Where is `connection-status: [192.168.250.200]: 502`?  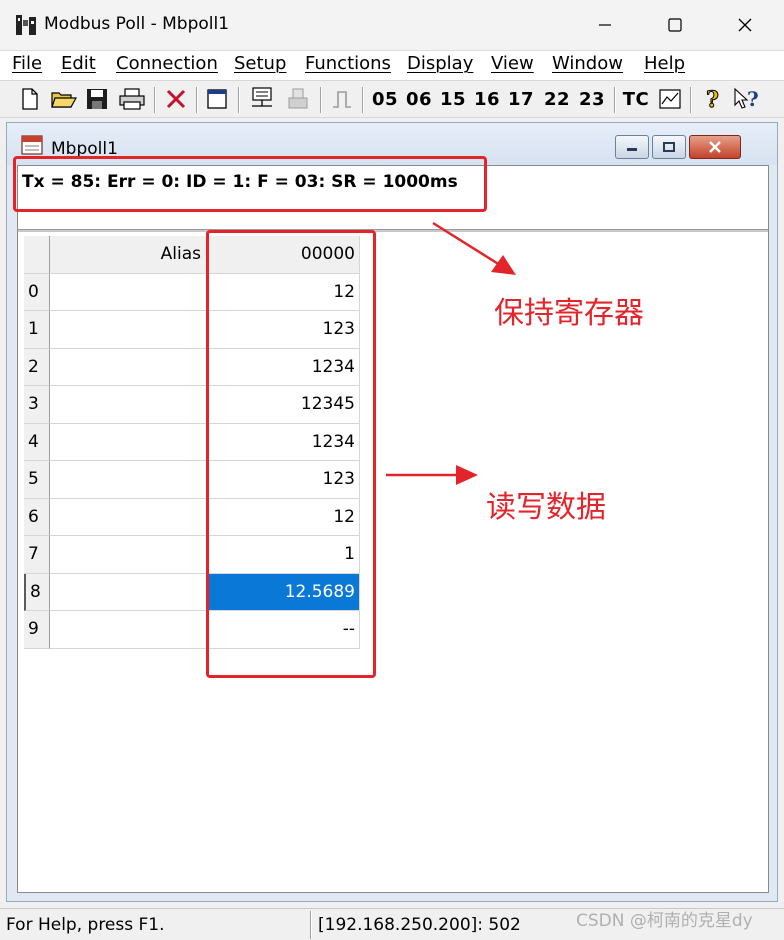
connection-status: [192.168.250.200]: 502 is located at coordinates (419, 925).